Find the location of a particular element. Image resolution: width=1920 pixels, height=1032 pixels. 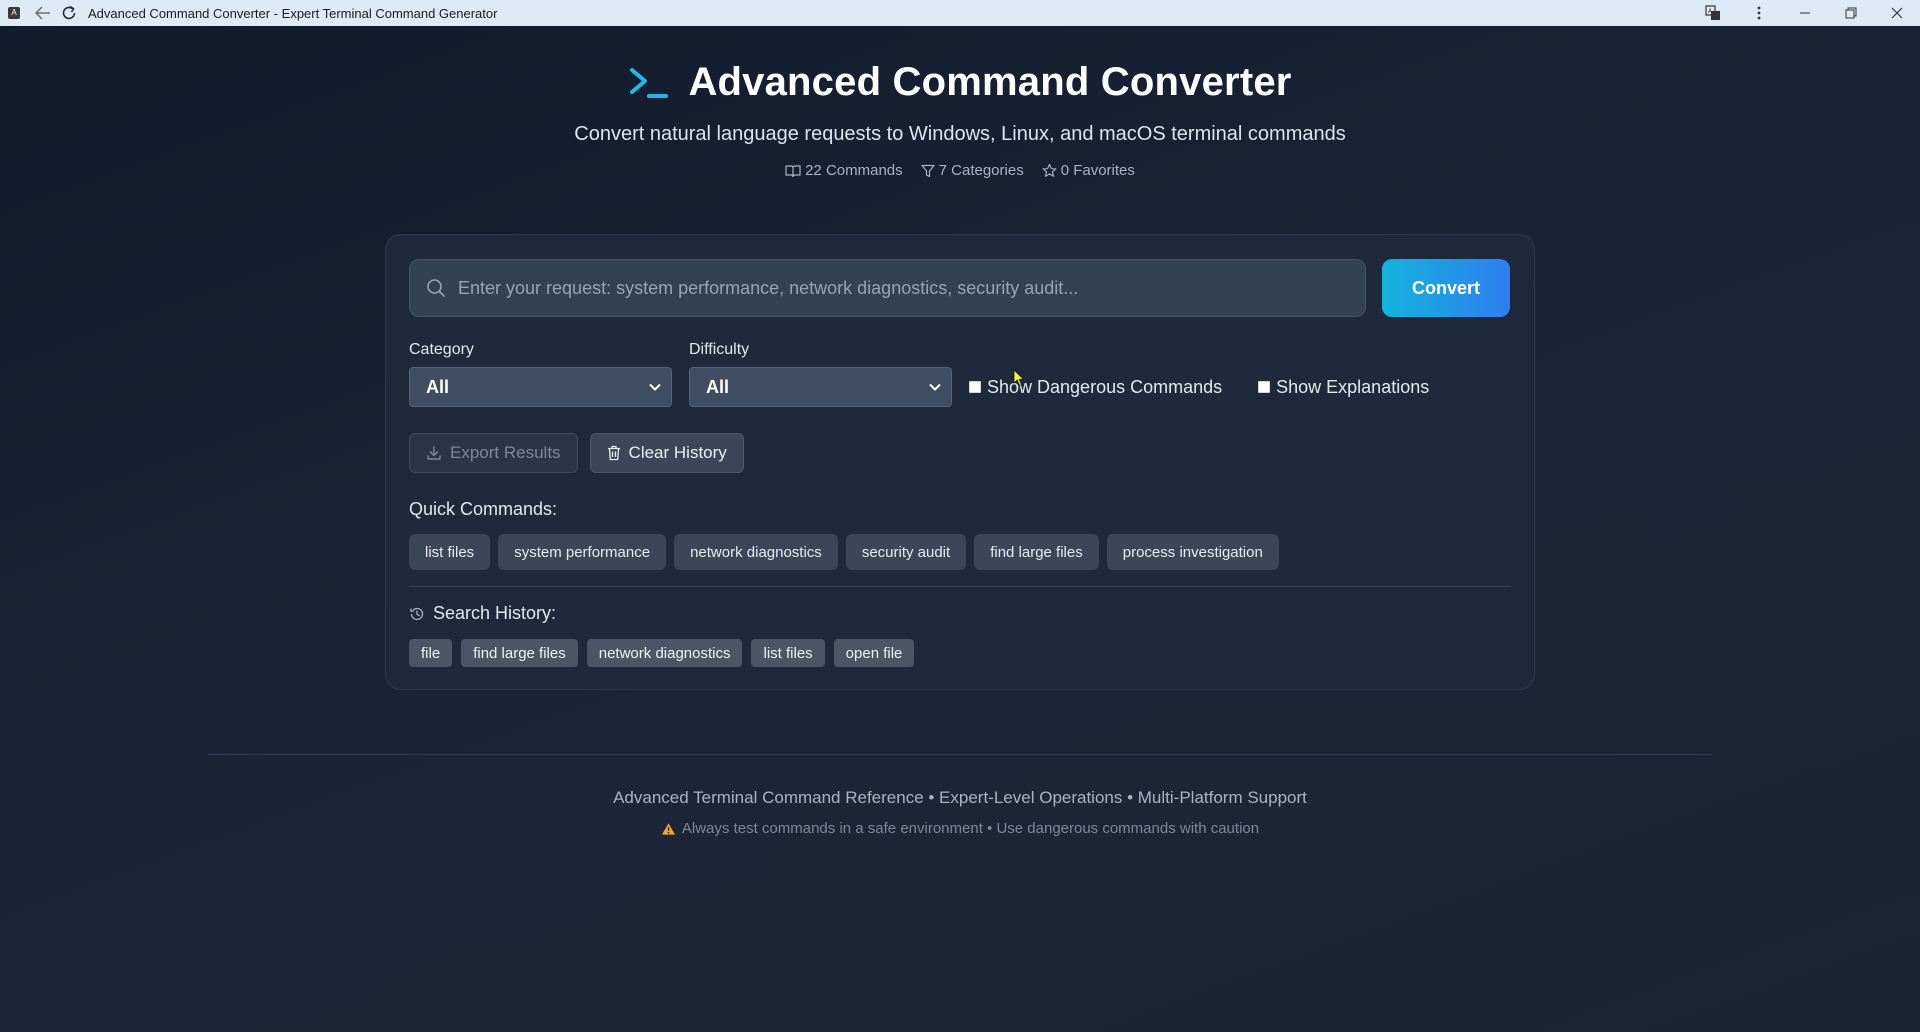

export-results-button: Export Results is located at coordinates (493, 453).